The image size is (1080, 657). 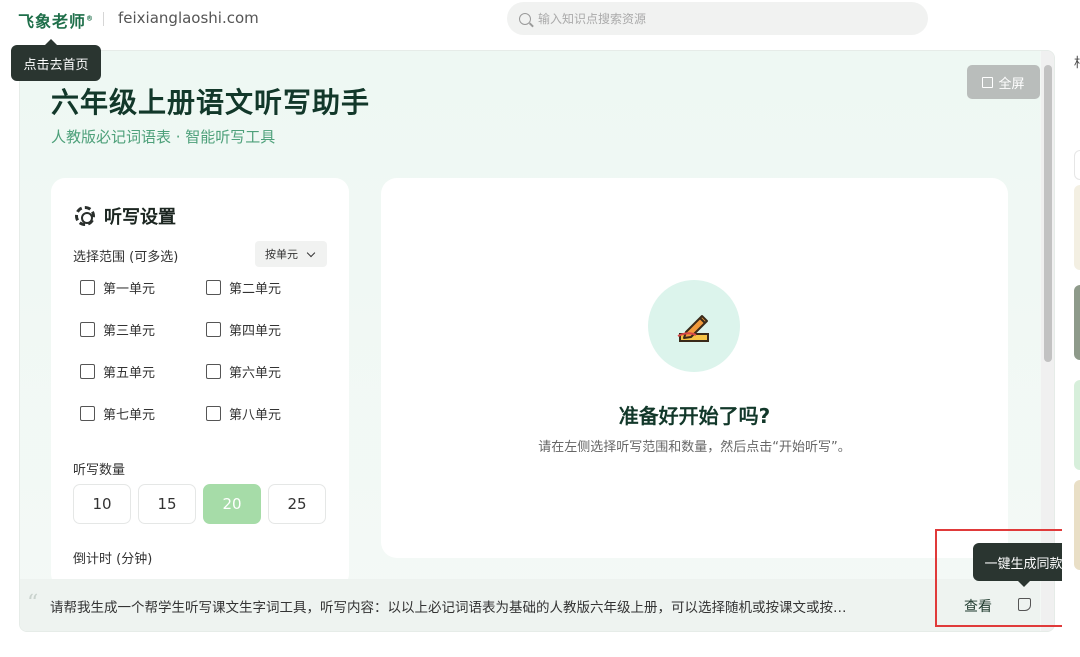 I want to click on range-mode-select: 按单元, so click(x=291, y=254).